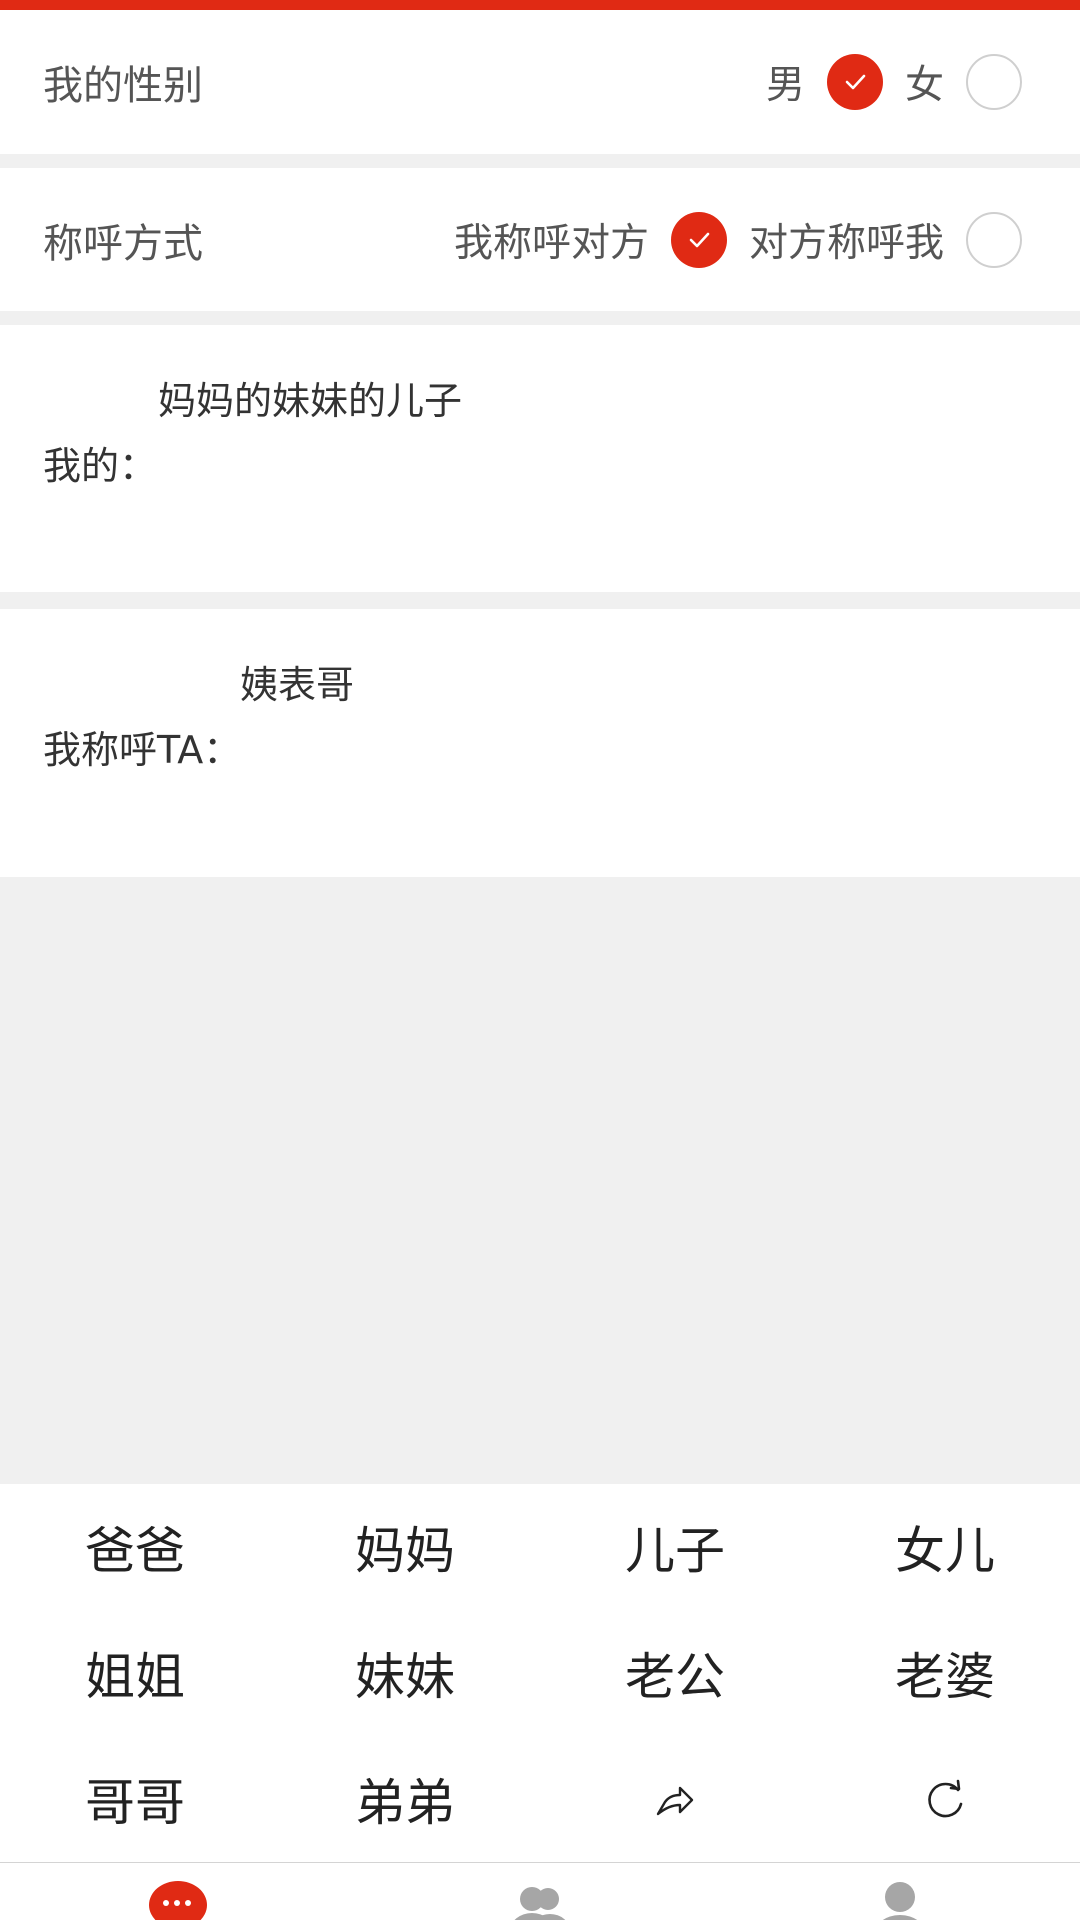 This screenshot has width=1080, height=1920. Describe the element at coordinates (894, 82) in the screenshot. I see `gender-options: 男 女` at that location.